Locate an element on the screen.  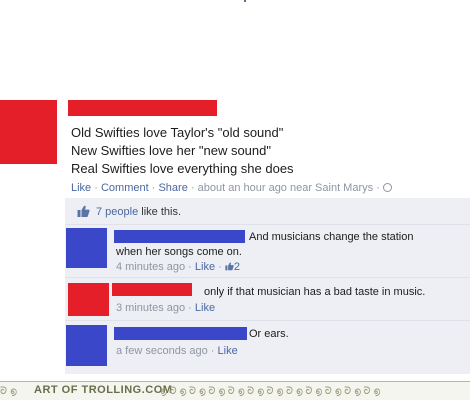
comment-1-meta: 4 minutes ago · Like · 2 is located at coordinates (178, 267).